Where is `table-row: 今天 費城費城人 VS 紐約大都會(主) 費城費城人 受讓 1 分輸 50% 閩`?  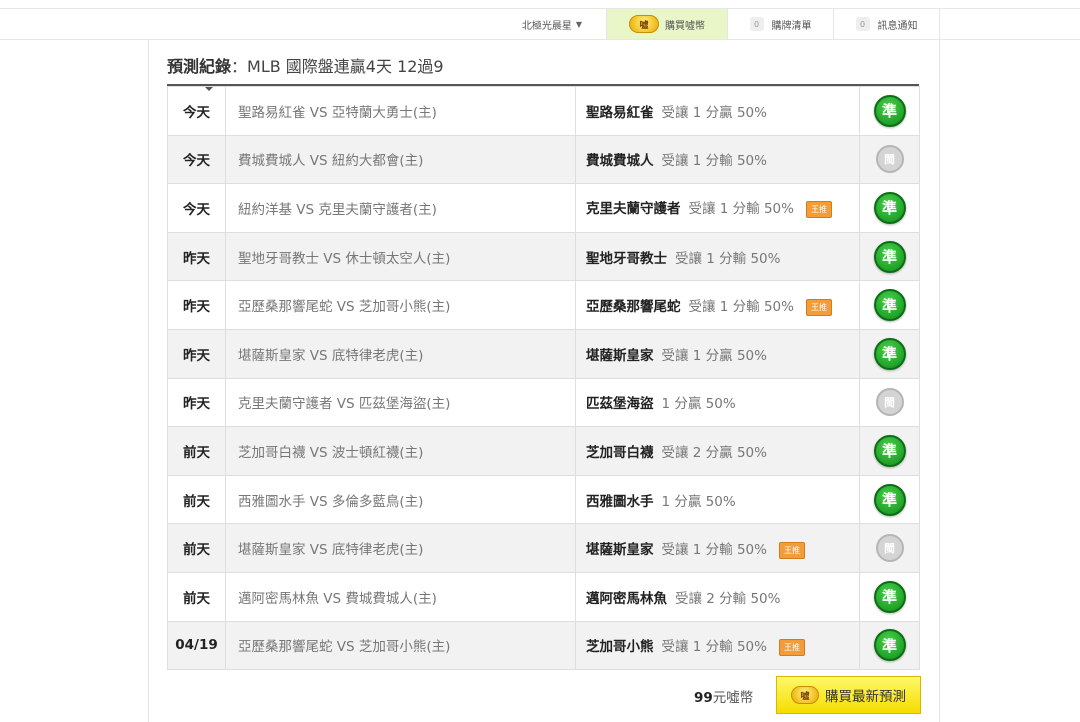
table-row: 今天 費城費城人 VS 紐約大都會(主) 費城費城人 受讓 1 分輸 50% 閩 is located at coordinates (543, 159).